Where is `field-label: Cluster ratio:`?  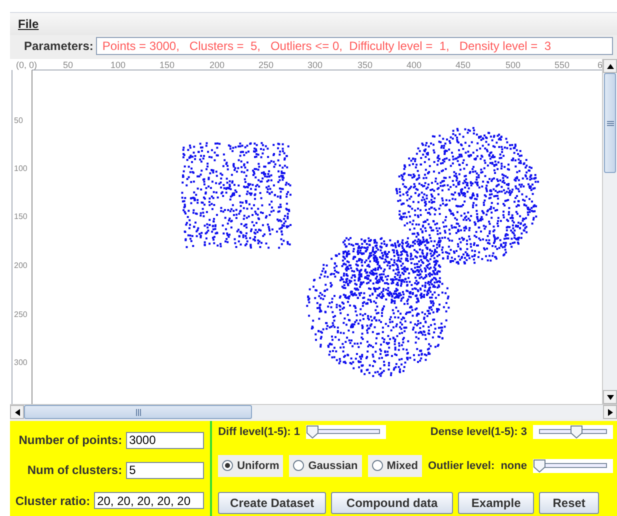 field-label: Cluster ratio: is located at coordinates (52, 501).